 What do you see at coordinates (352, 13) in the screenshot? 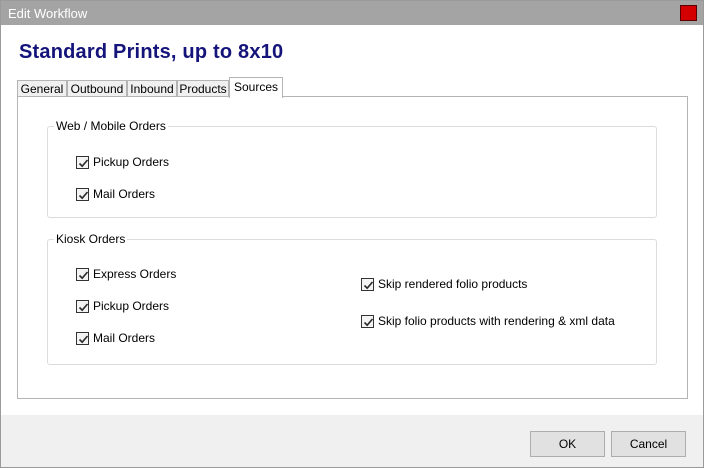
I see `title-bar: Edit Workflow` at bounding box center [352, 13].